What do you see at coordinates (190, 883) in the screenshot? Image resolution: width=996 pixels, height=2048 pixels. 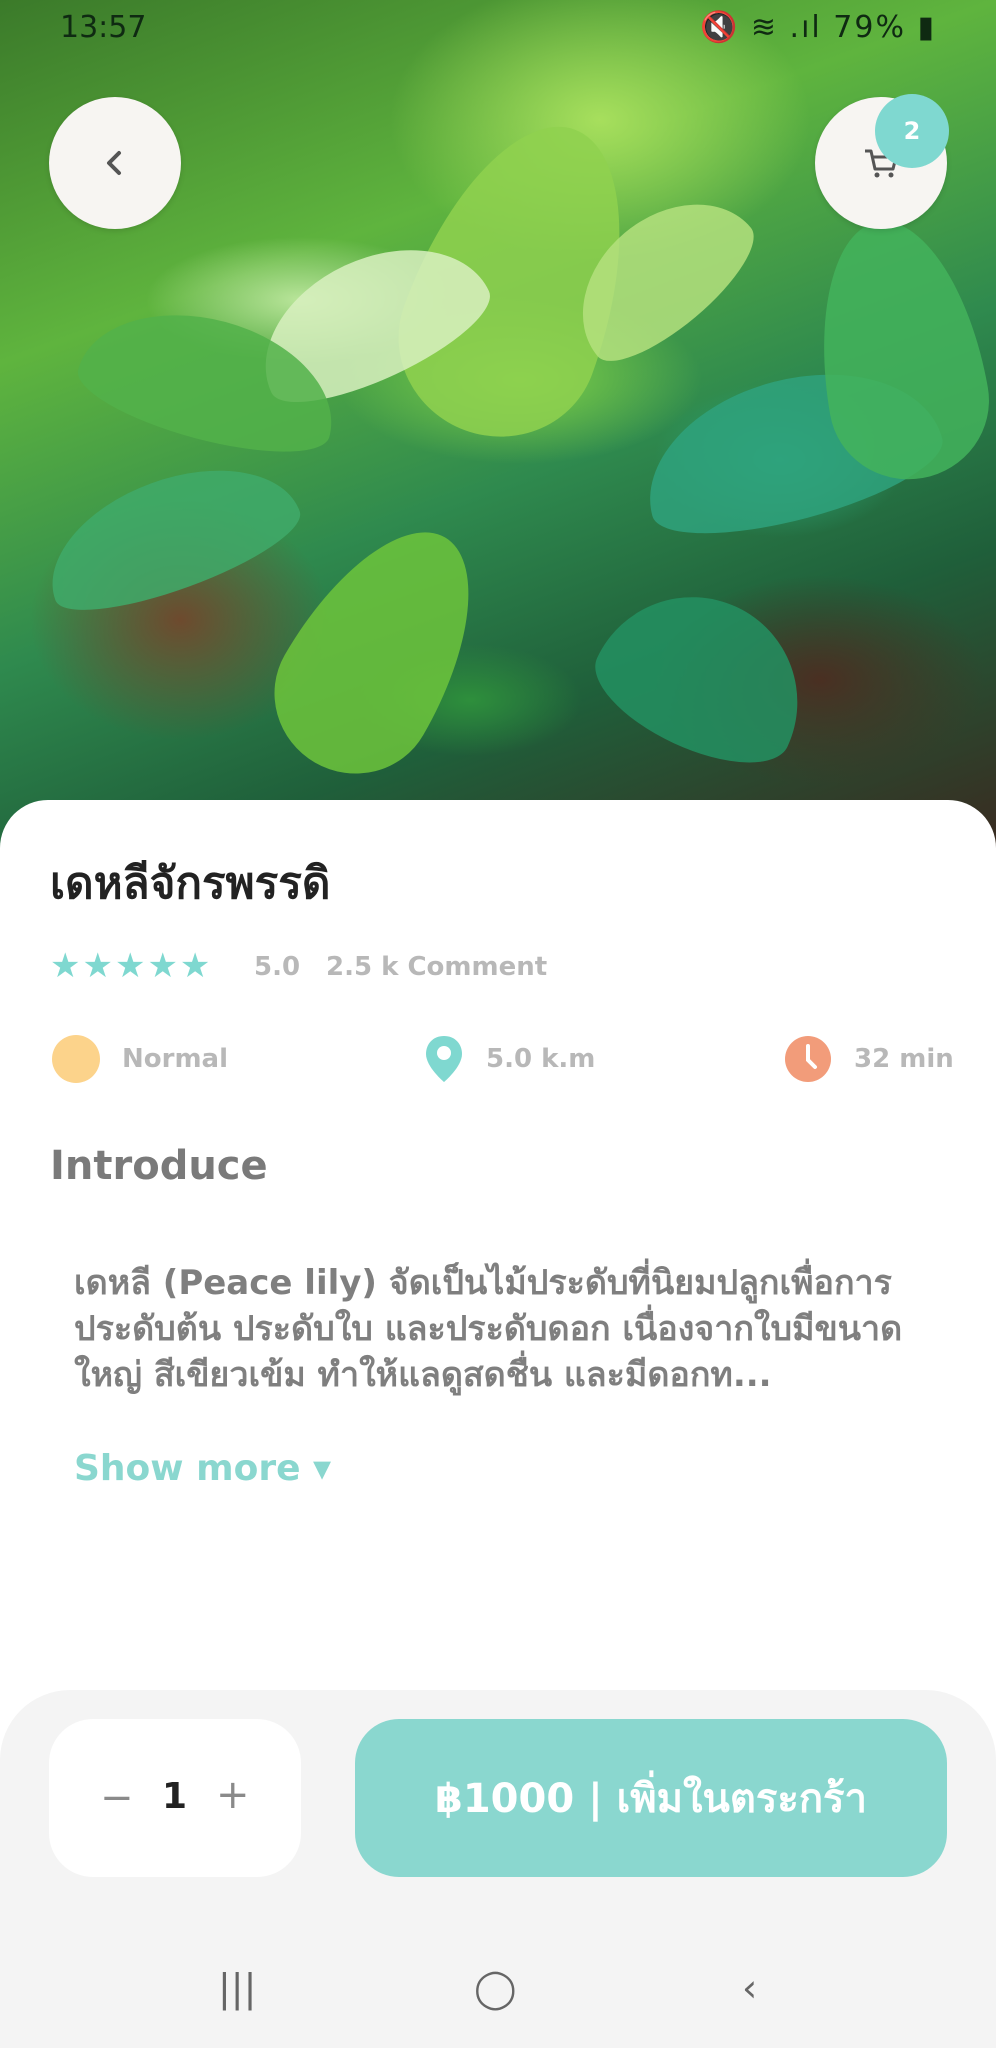 I see `product-title: เดหลีจักรพรรดิ` at bounding box center [190, 883].